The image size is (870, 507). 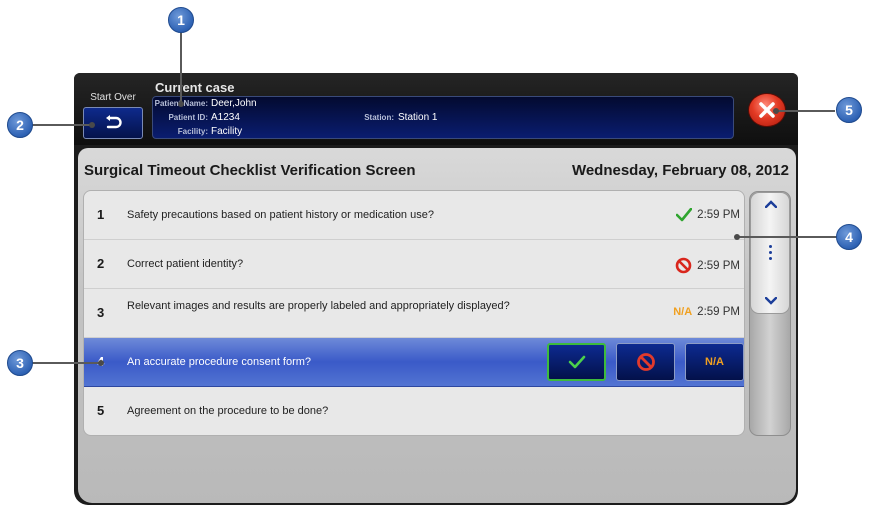 I want to click on scrollbar-thumb, so click(x=770, y=253).